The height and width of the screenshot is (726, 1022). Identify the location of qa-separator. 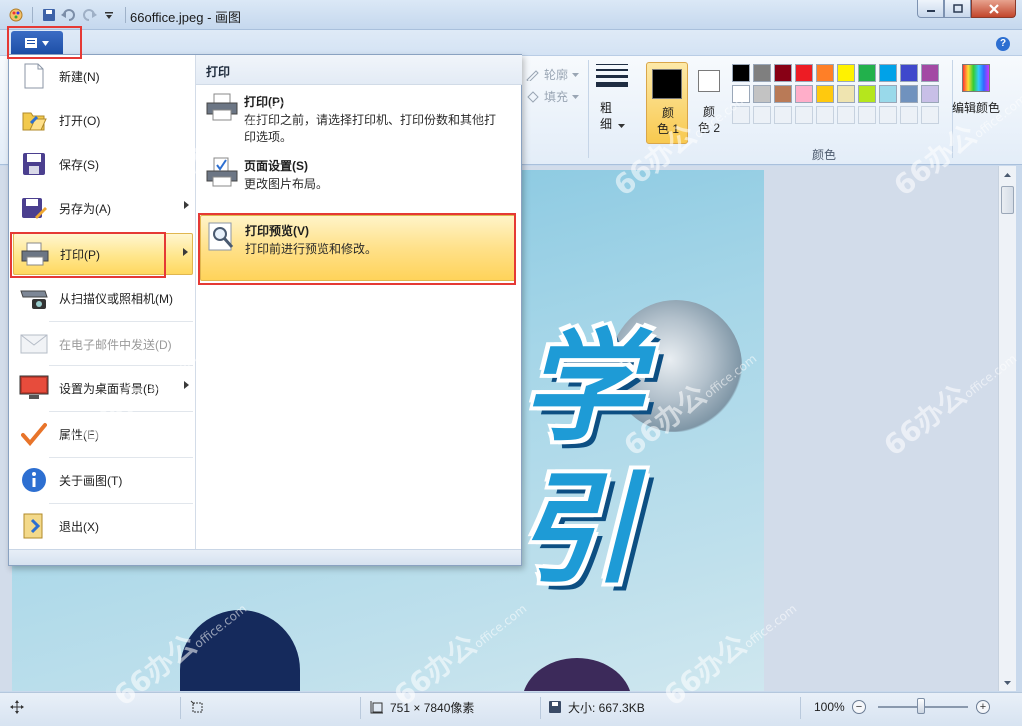
(32, 15).